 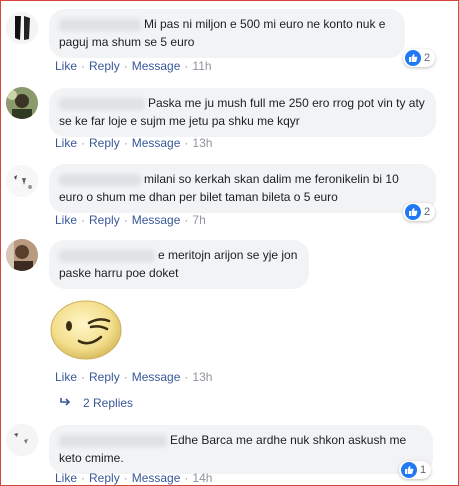 What do you see at coordinates (201, 66) in the screenshot?
I see `timestamp: 11h` at bounding box center [201, 66].